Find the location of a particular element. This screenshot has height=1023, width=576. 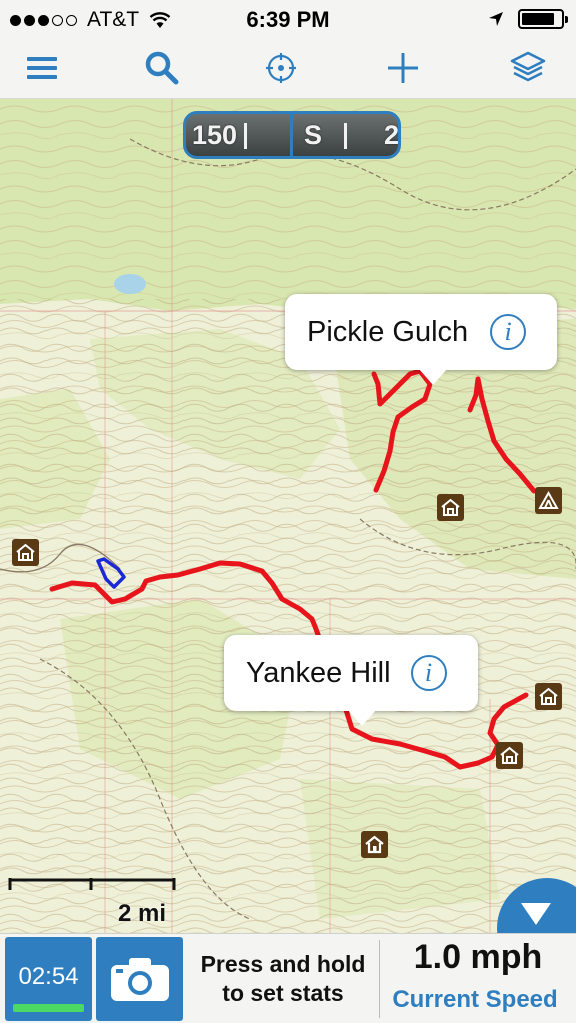

layers-icon is located at coordinates (528, 66).